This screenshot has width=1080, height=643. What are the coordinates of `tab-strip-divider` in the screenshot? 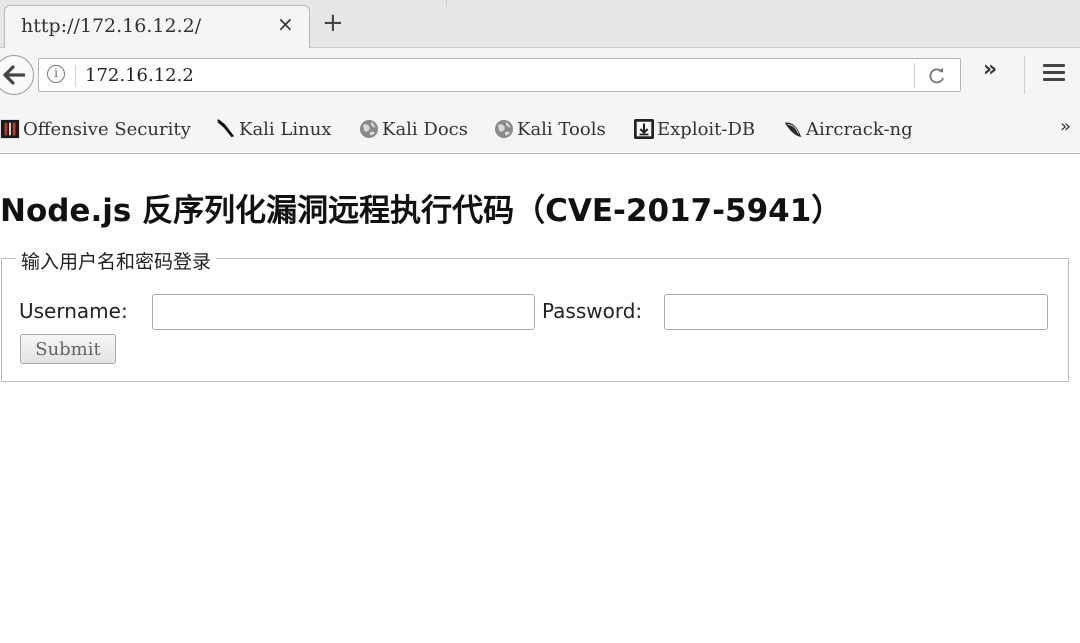 It's located at (446, 2).